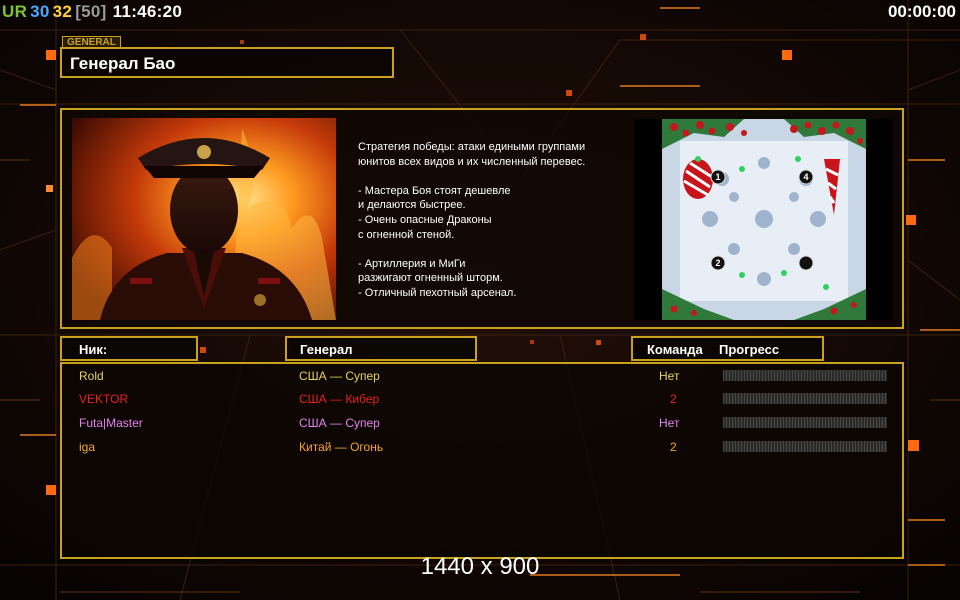  What do you see at coordinates (62, 11) in the screenshot?
I see `hud-value-2: 32` at bounding box center [62, 11].